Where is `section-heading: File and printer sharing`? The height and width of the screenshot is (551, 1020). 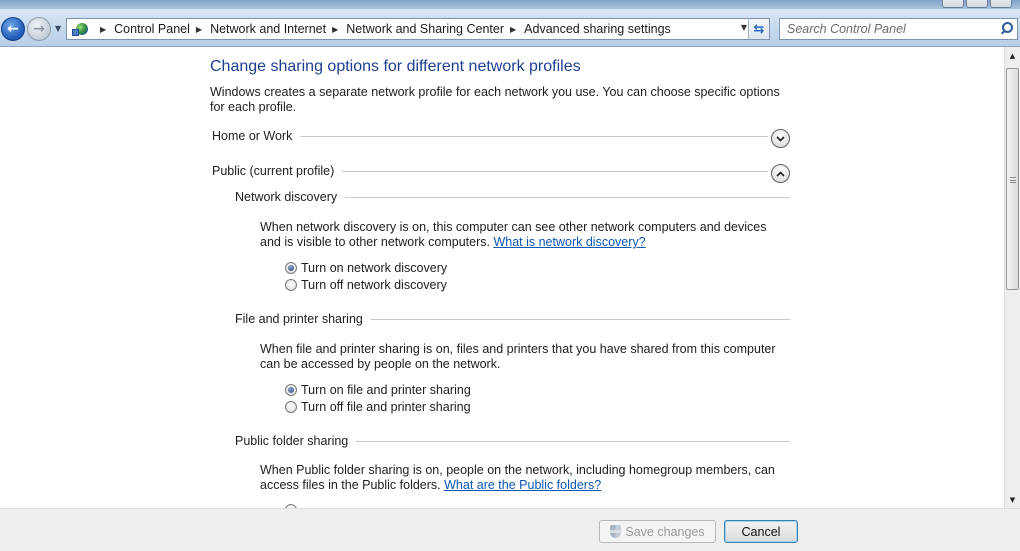
section-heading: File and printer sharing is located at coordinates (299, 319).